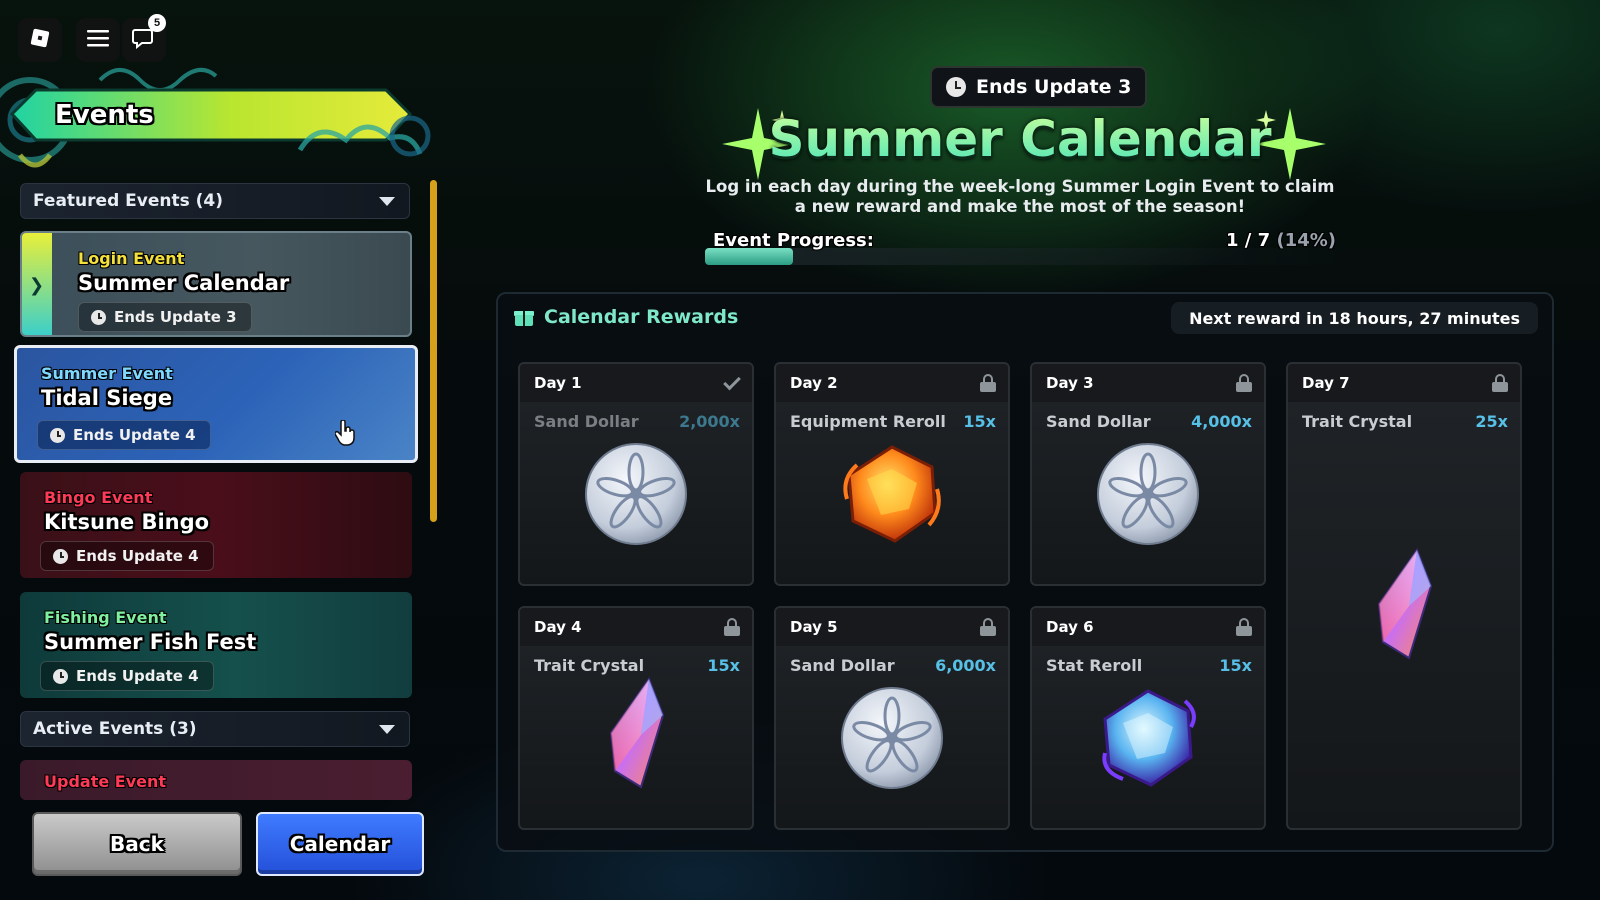 Image resolution: width=1600 pixels, height=900 pixels. Describe the element at coordinates (137, 844) in the screenshot. I see `back-button: Back` at that location.